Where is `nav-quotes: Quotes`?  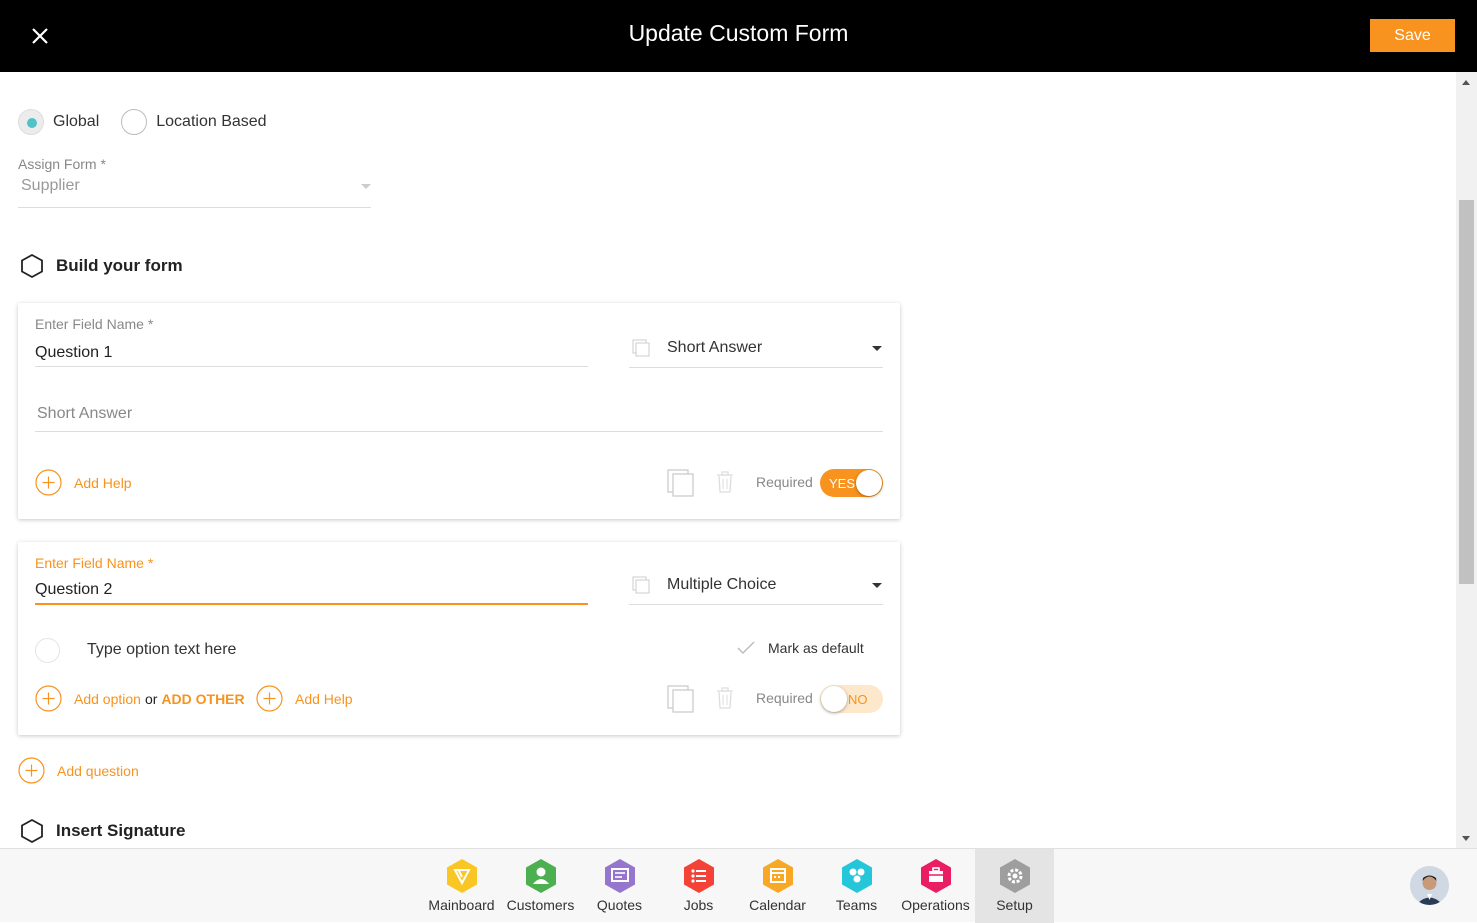 nav-quotes: Quotes is located at coordinates (619, 886).